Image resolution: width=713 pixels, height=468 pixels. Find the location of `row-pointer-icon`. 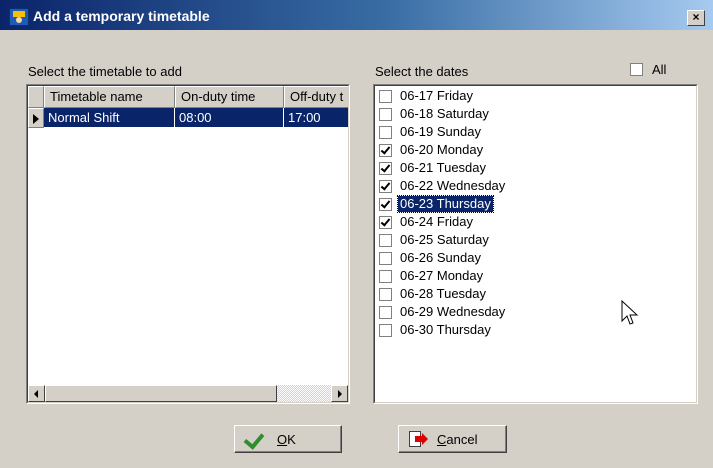

row-pointer-icon is located at coordinates (36, 119).